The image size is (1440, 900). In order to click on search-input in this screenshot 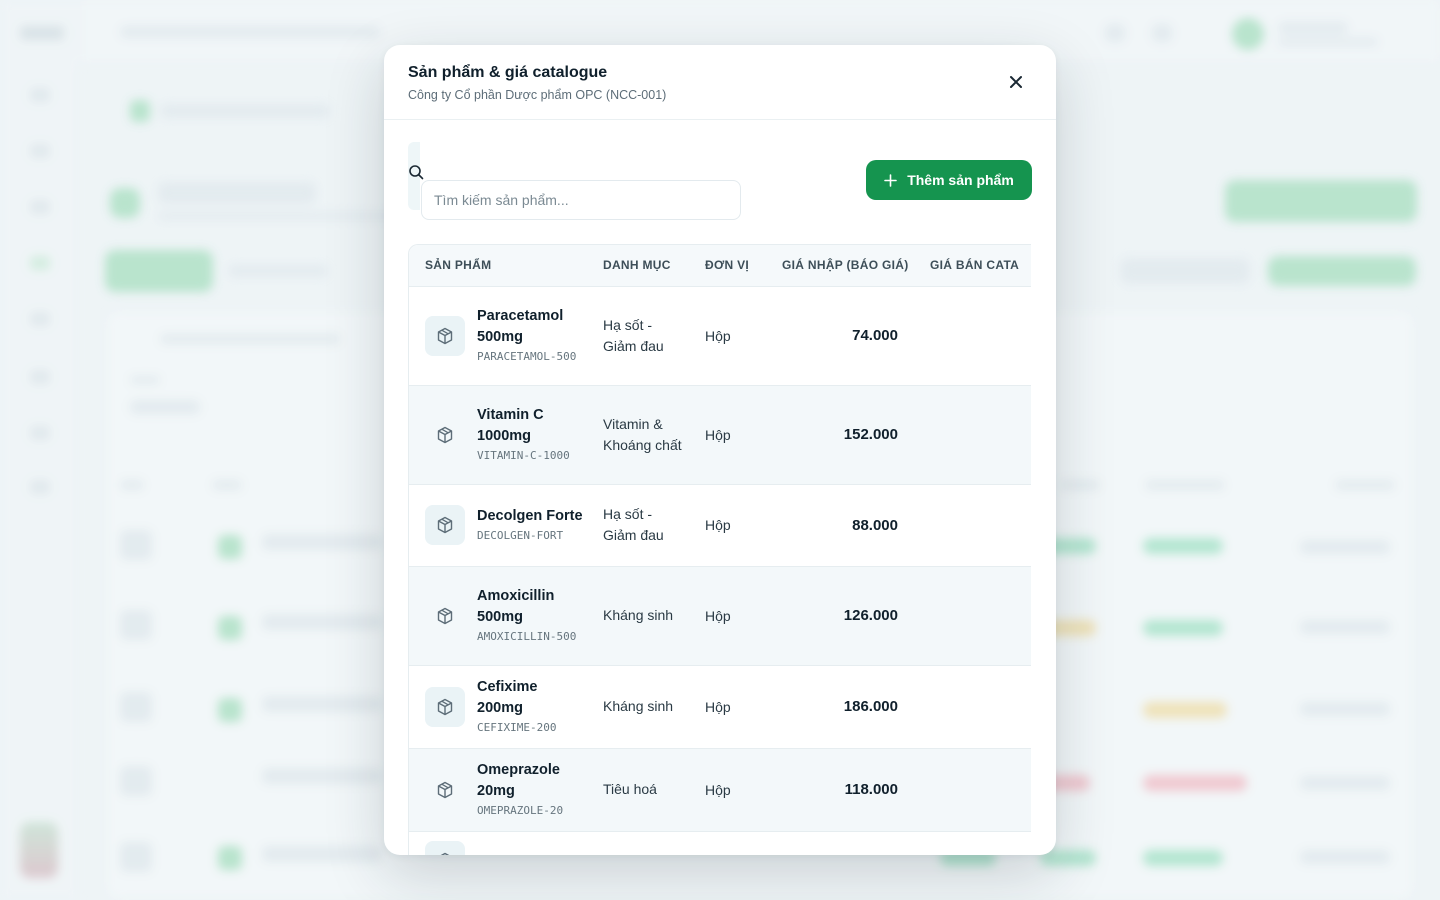, I will do `click(581, 200)`.